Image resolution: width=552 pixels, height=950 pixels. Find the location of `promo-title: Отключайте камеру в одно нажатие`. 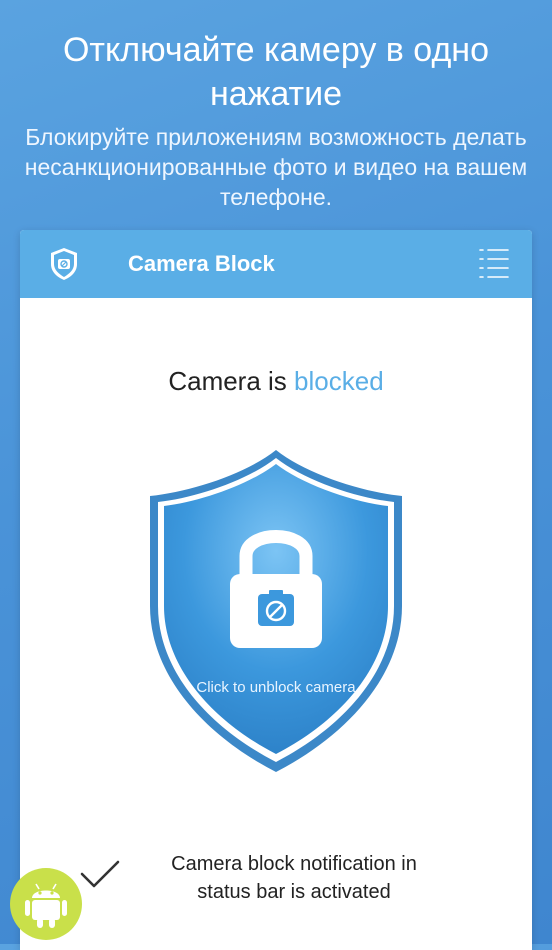

promo-title: Отключайте камеру в одно нажатие is located at coordinates (275, 72).